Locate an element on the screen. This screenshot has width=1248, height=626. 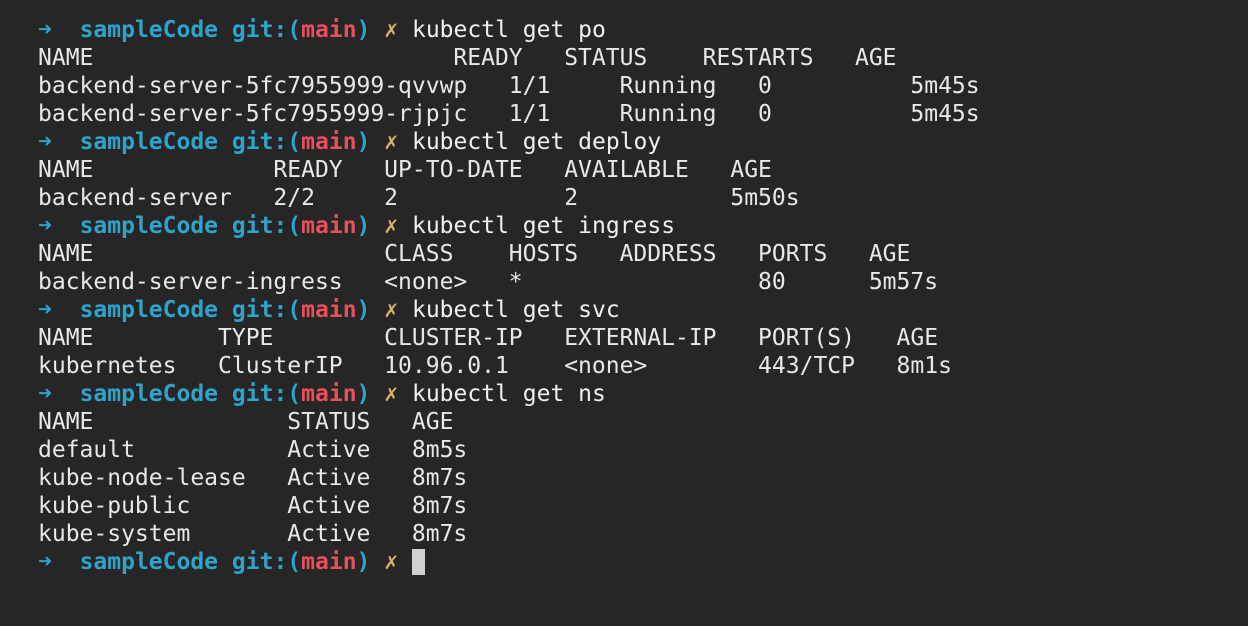
output-row: backend-server-ingress <none> * 80 5m57s is located at coordinates (488, 282).